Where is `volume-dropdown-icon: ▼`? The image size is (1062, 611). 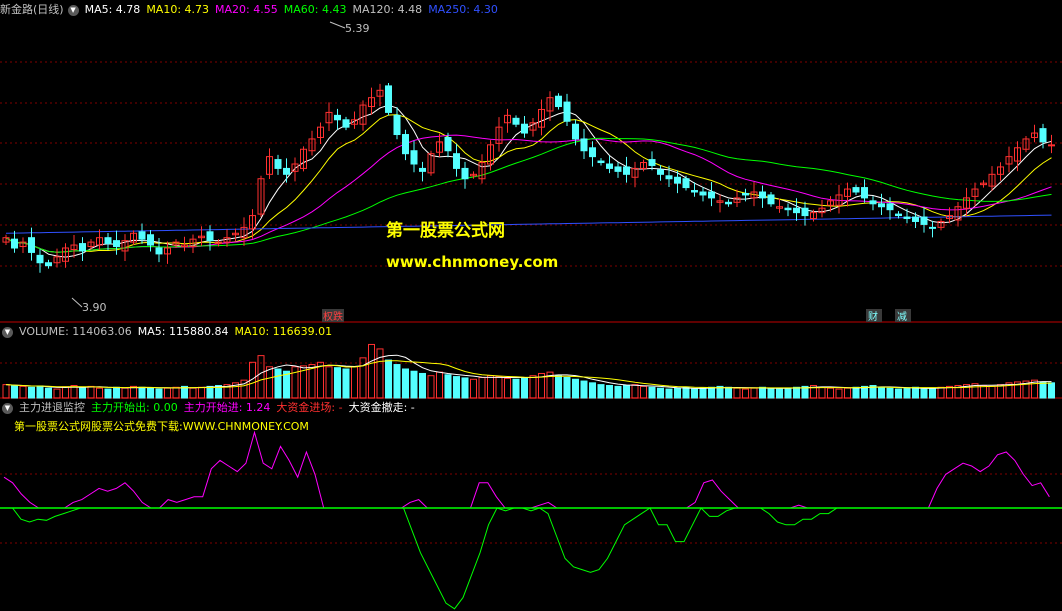
volume-dropdown-icon: ▼ is located at coordinates (7, 332).